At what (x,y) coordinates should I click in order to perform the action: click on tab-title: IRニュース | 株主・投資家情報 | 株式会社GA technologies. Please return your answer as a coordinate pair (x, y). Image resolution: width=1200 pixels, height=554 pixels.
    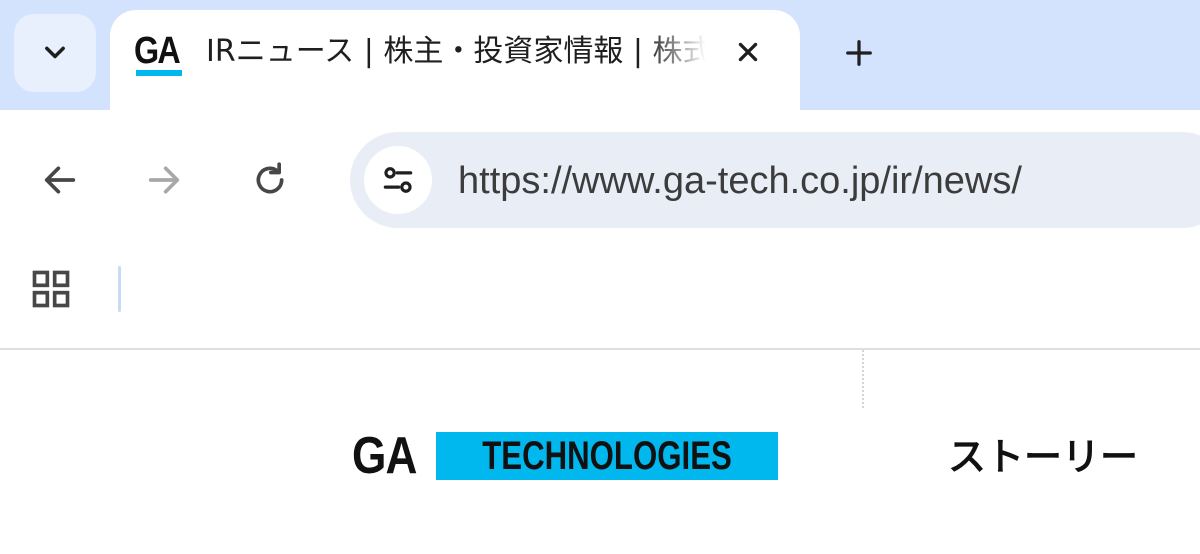
    Looking at the image, I should click on (456, 51).